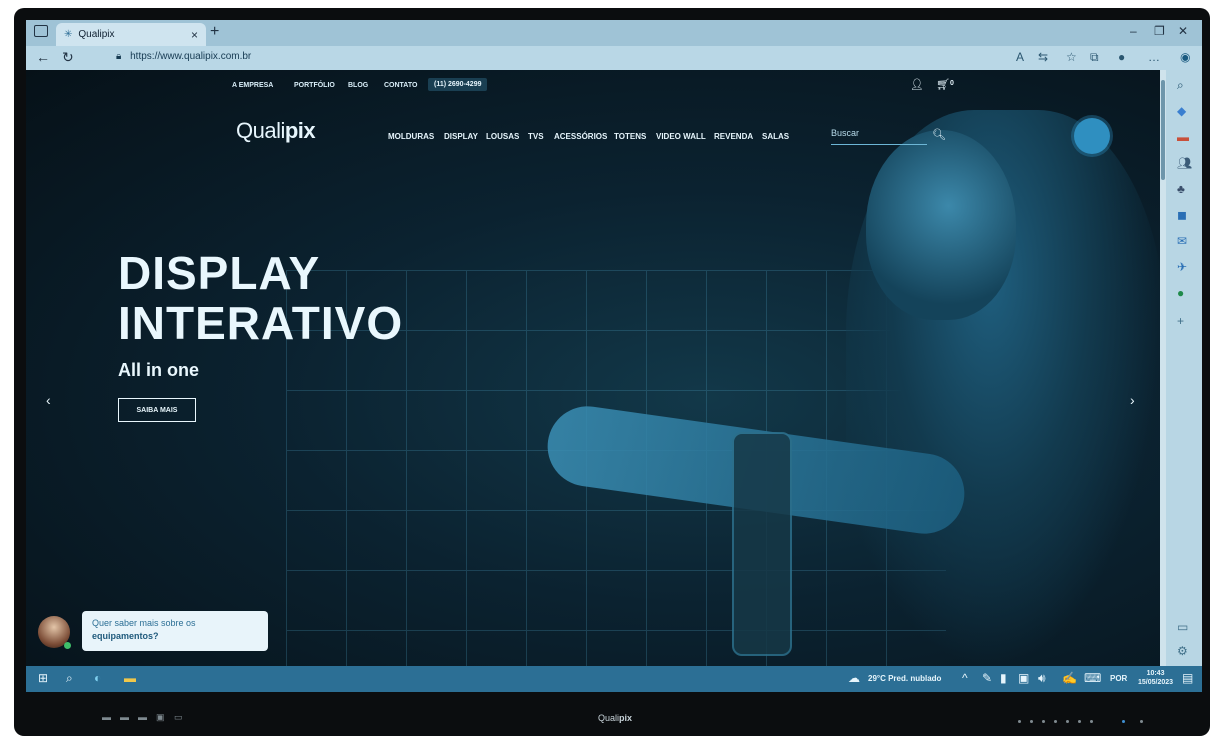 The image size is (1214, 740). I want to click on edge-icon: ◐, so click(97, 678).